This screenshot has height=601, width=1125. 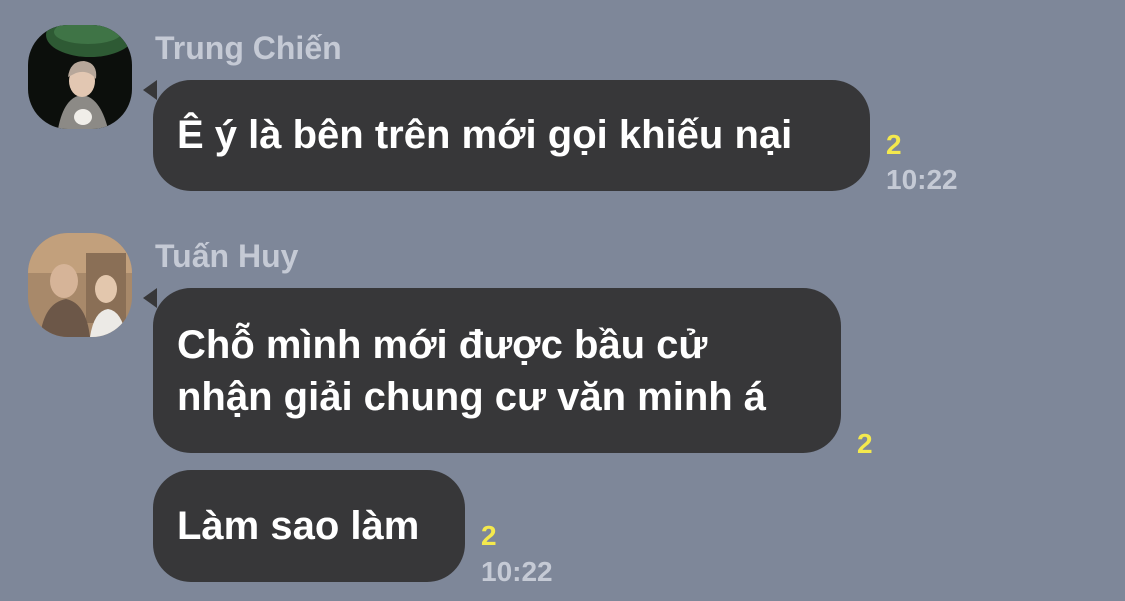 What do you see at coordinates (80, 77) in the screenshot?
I see `avatar-trung-chien` at bounding box center [80, 77].